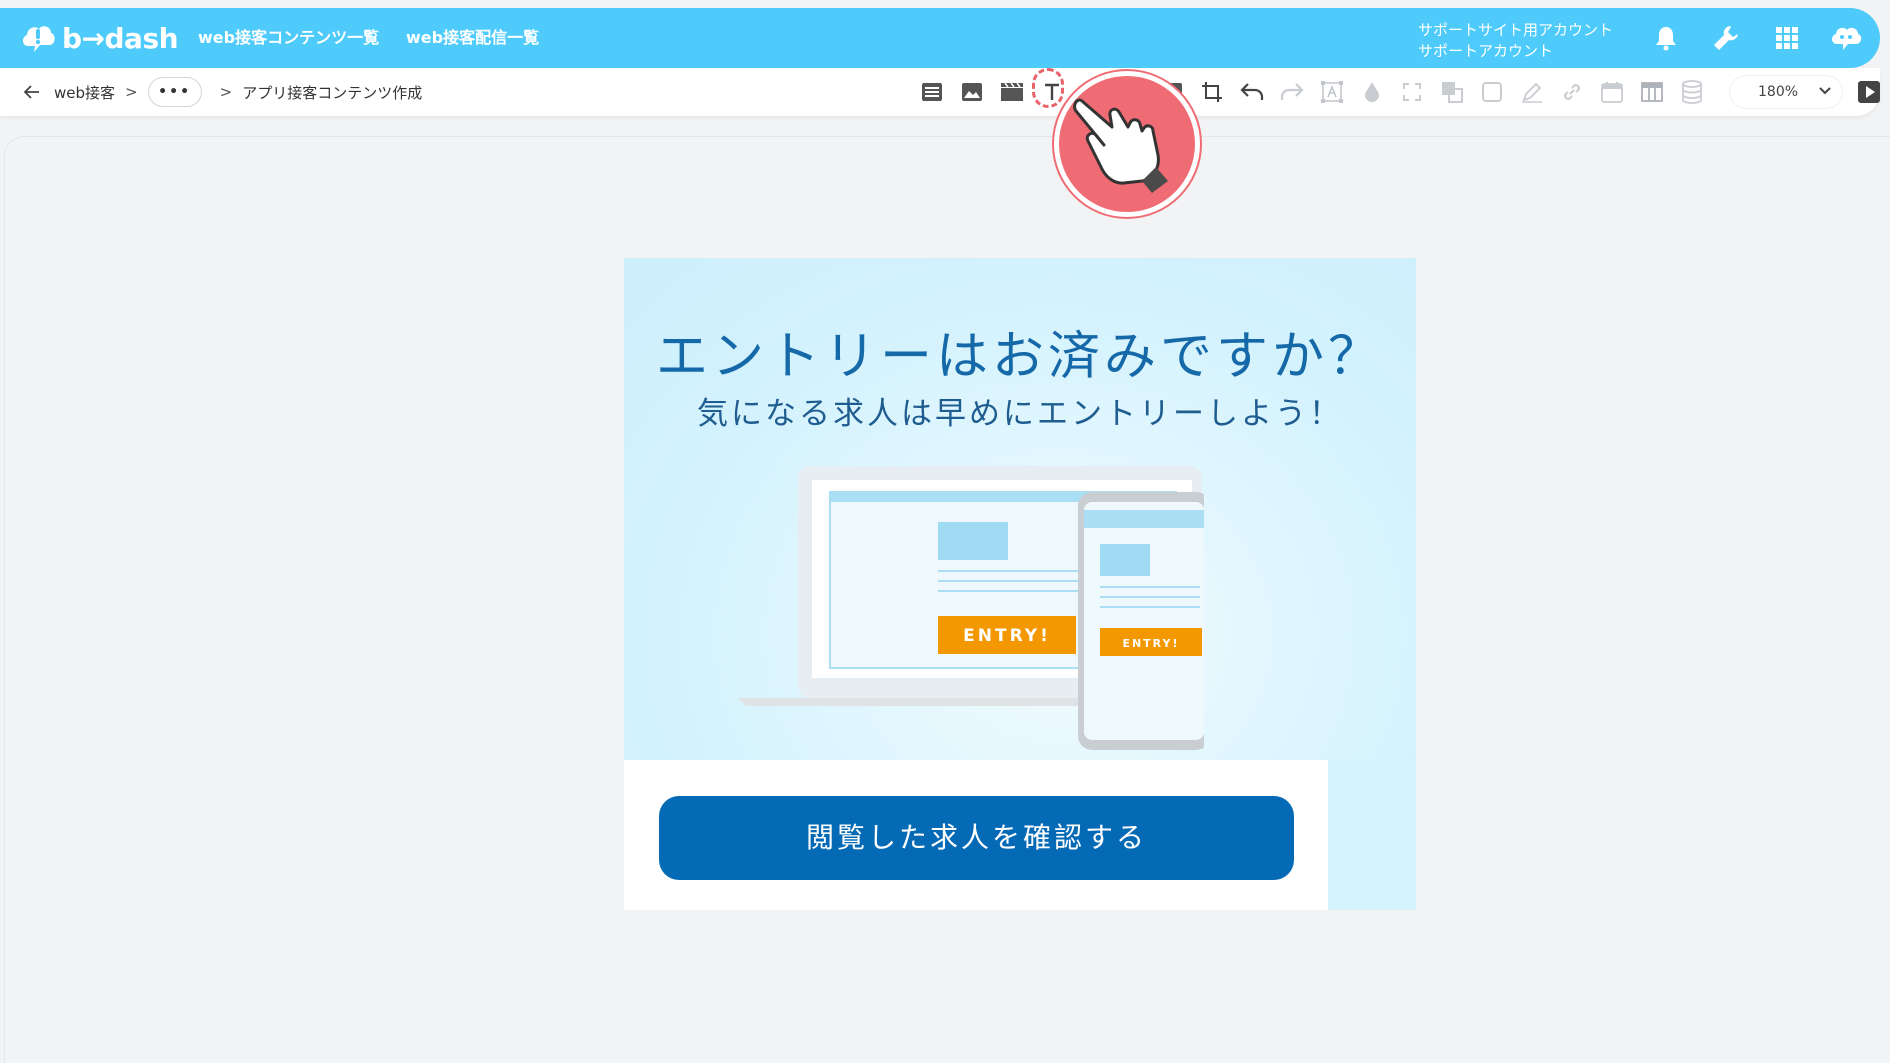 The image size is (1890, 1063). Describe the element at coordinates (1572, 92) in the screenshot. I see `link-icon` at that location.